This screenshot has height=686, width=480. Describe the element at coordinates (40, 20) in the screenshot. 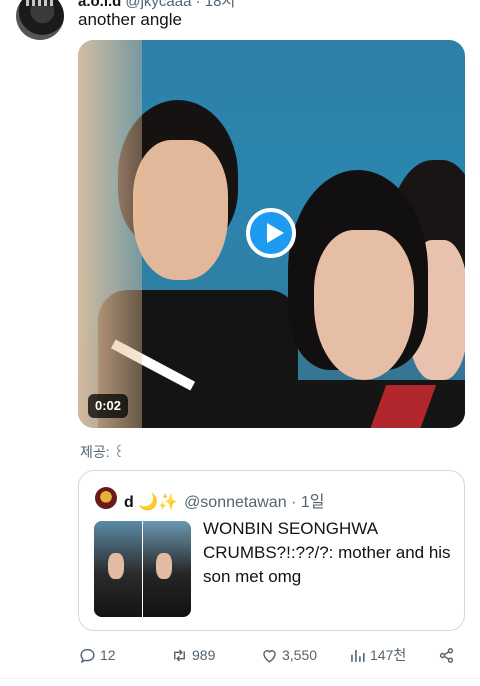

I see `author-avatar` at that location.